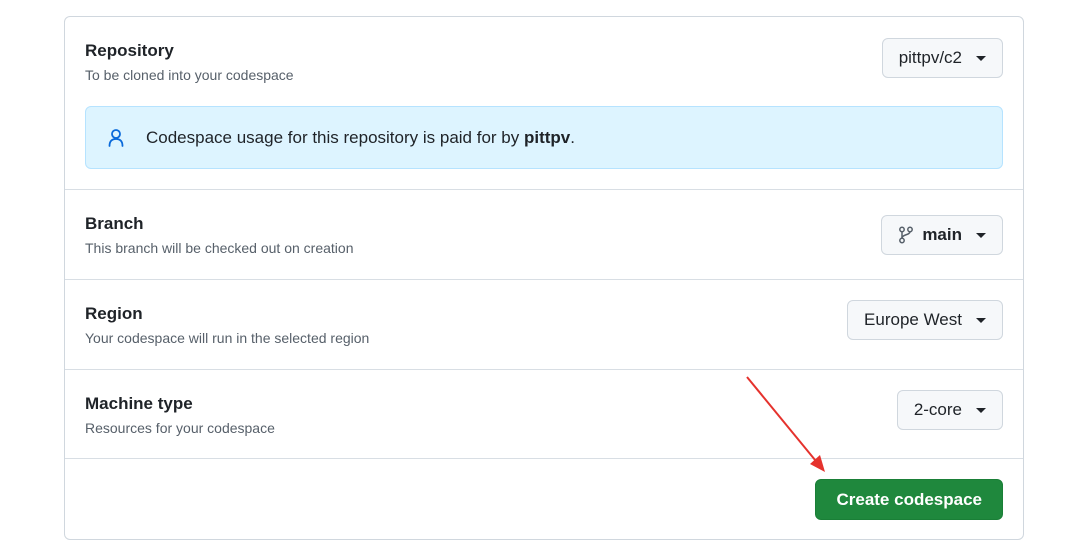 The width and height of the screenshot is (1079, 541). Describe the element at coordinates (114, 313) in the screenshot. I see `region-title: Region` at that location.